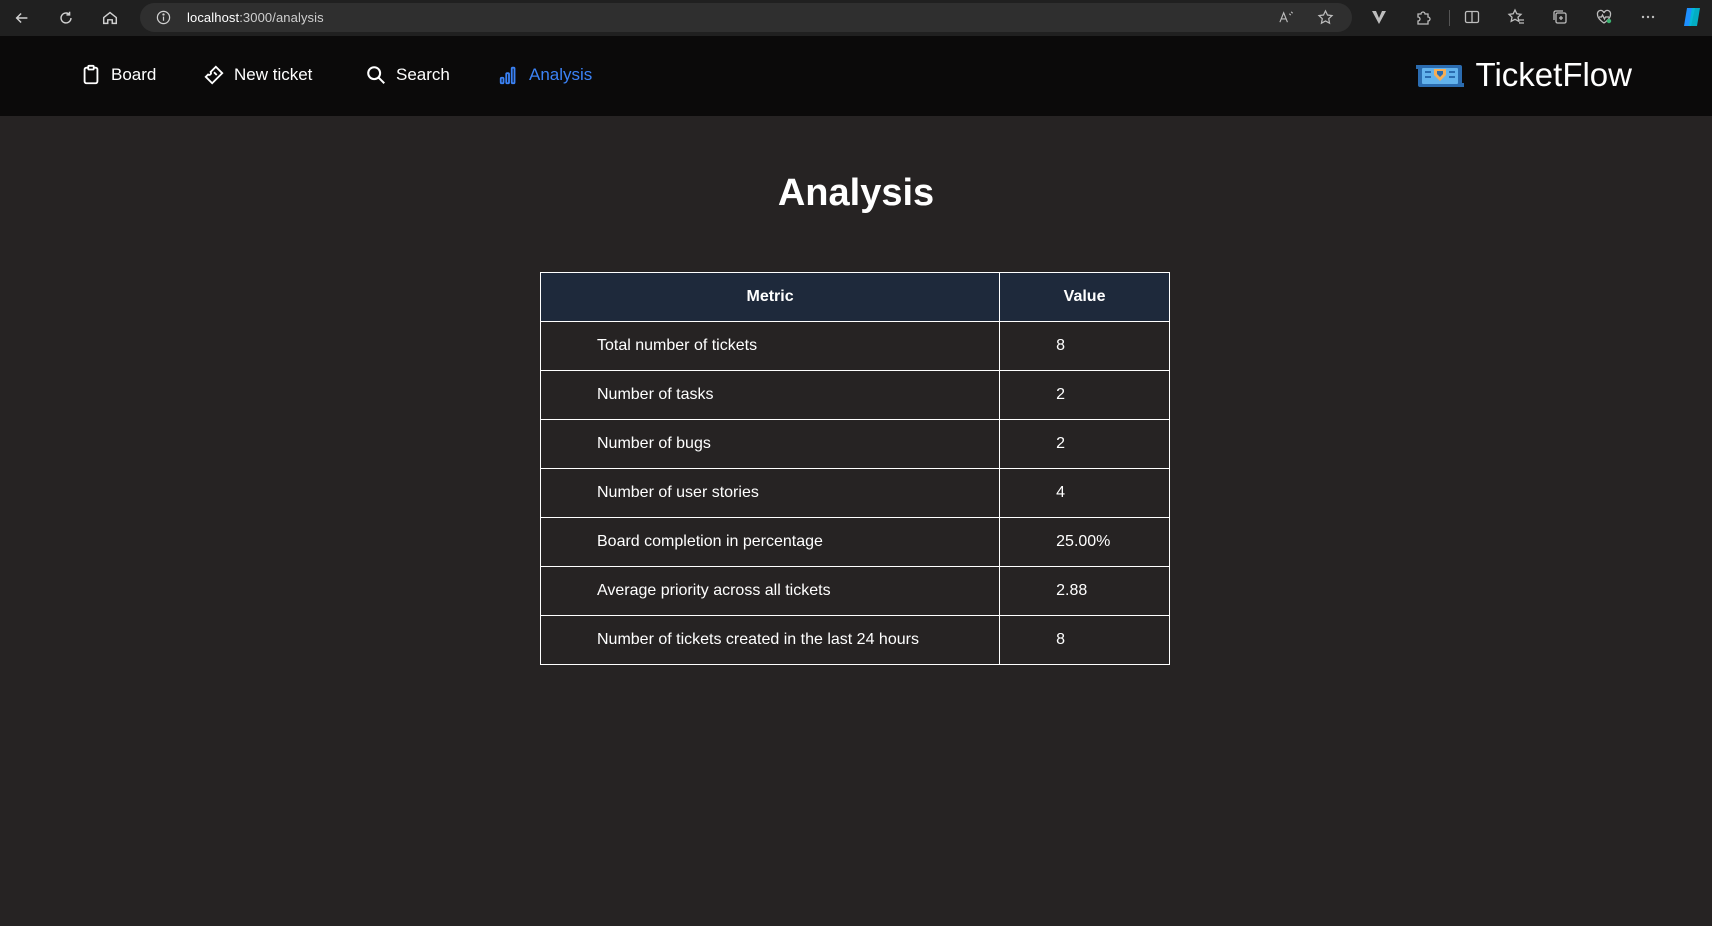  I want to click on bar-chart-icon, so click(507, 75).